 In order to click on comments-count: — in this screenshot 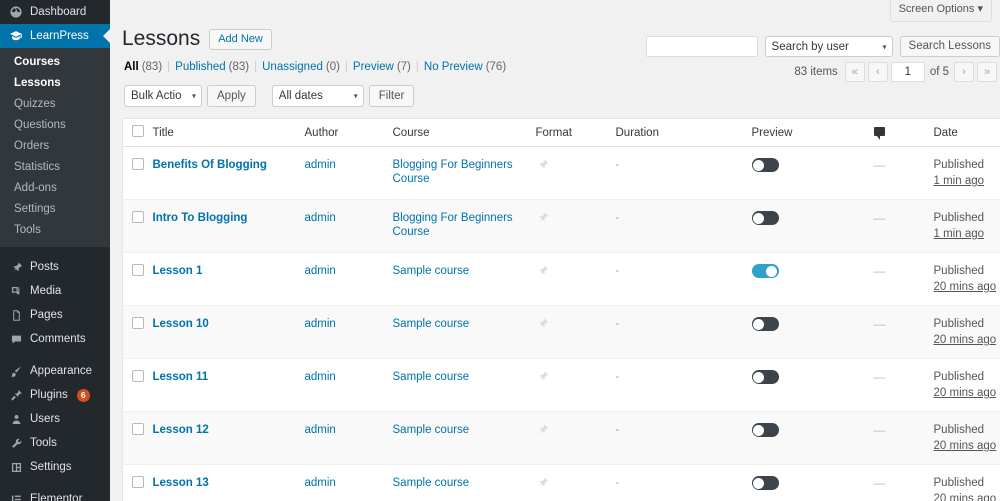, I will do `click(879, 324)`.